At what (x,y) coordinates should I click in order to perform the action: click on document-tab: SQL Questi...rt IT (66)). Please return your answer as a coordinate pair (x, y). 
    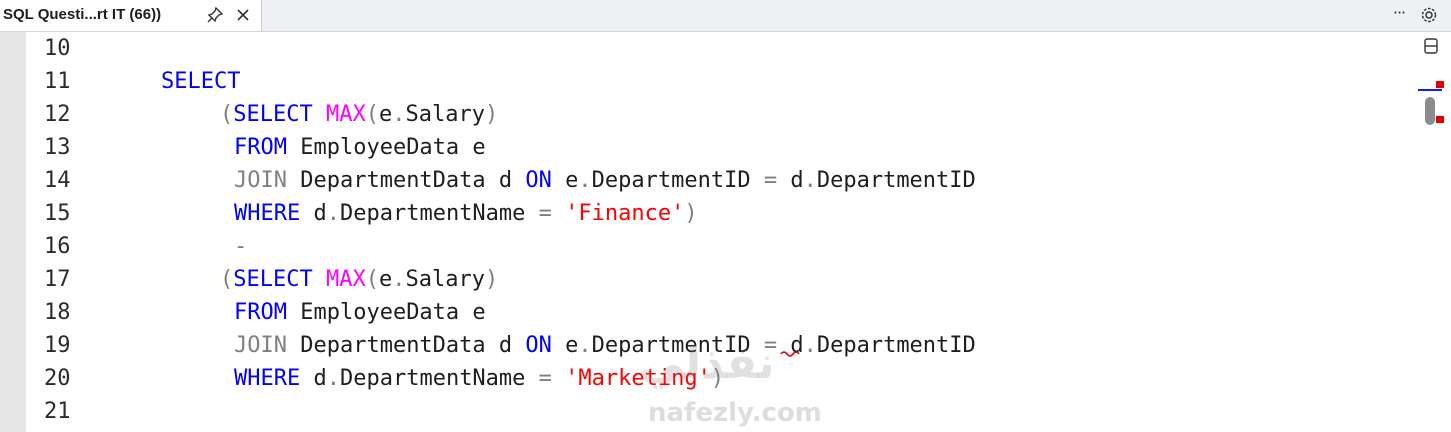
    Looking at the image, I should click on (131, 15).